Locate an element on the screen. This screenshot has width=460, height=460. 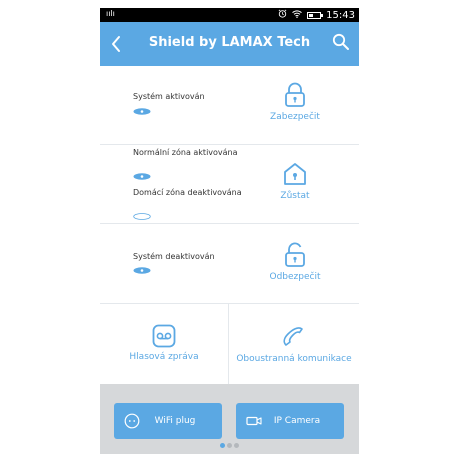
back-button is located at coordinates (116, 44).